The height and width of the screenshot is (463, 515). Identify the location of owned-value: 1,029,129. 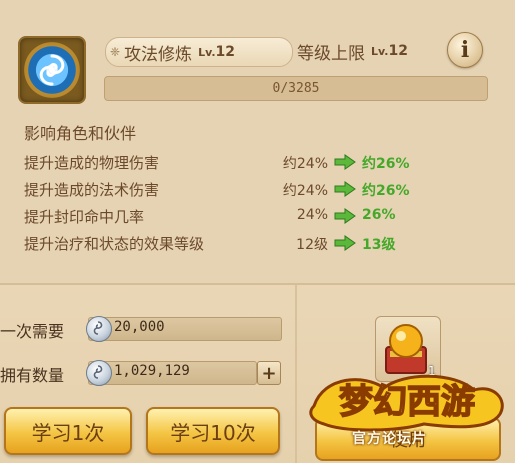
(152, 371).